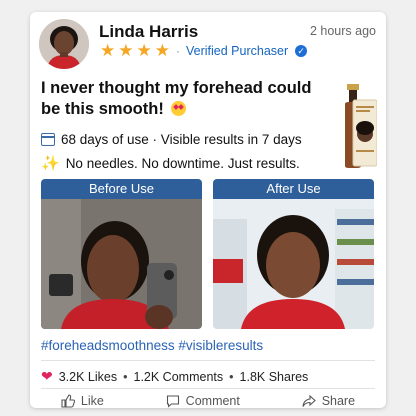 This screenshot has height=416, width=416. Describe the element at coordinates (212, 401) in the screenshot. I see `comment-label: Comment` at that location.